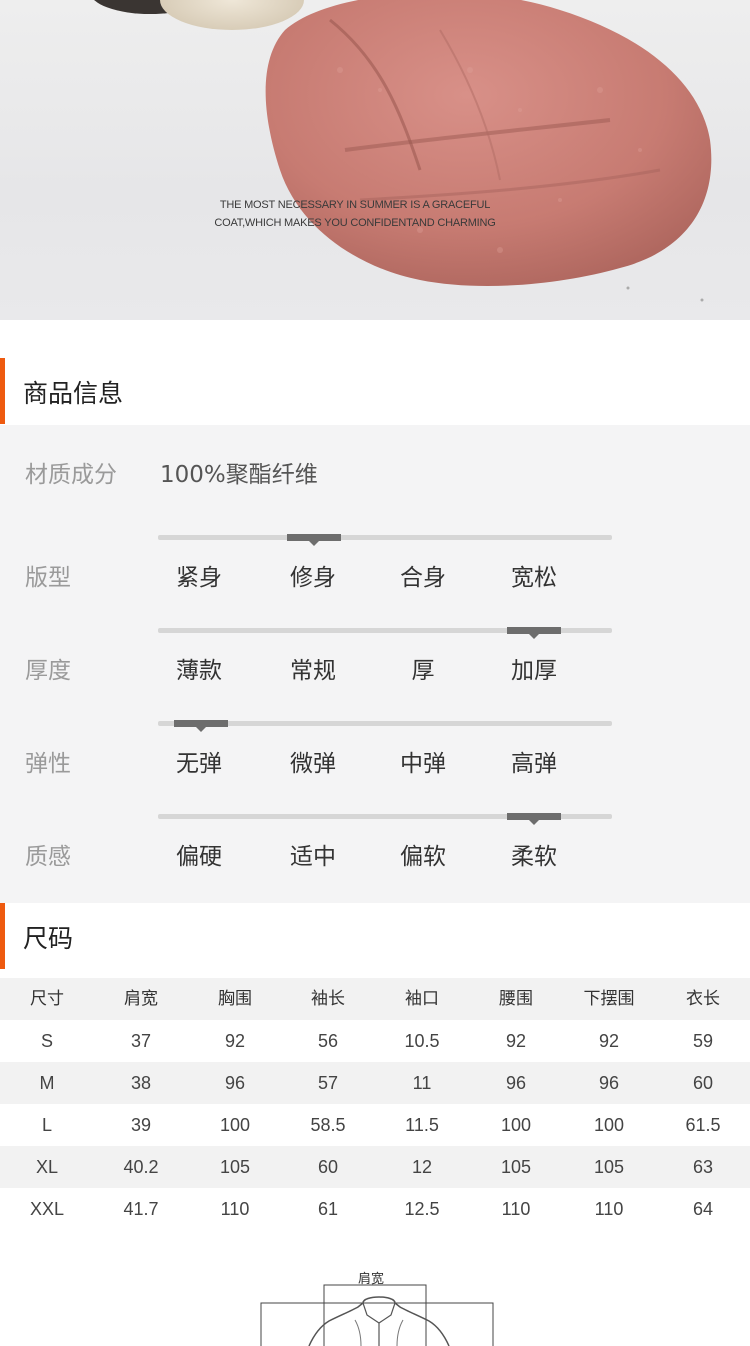 The width and height of the screenshot is (750, 1346). What do you see at coordinates (313, 857) in the screenshot?
I see `texture-option-moderate: 适中` at bounding box center [313, 857].